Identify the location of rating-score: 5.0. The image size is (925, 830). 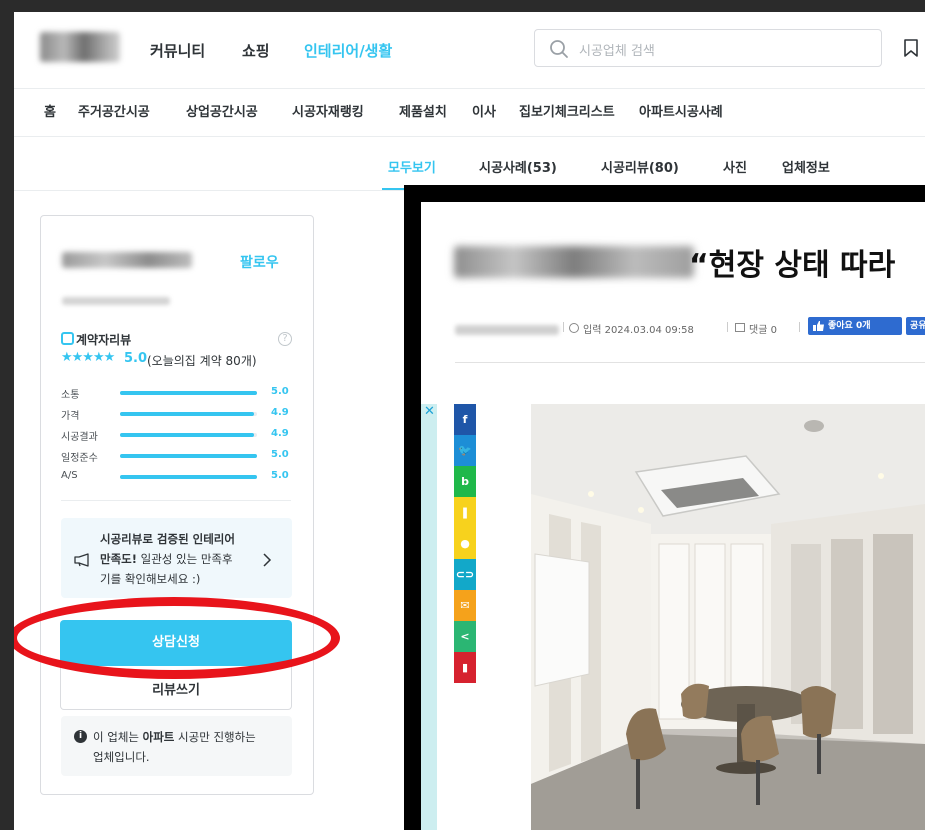
(136, 358).